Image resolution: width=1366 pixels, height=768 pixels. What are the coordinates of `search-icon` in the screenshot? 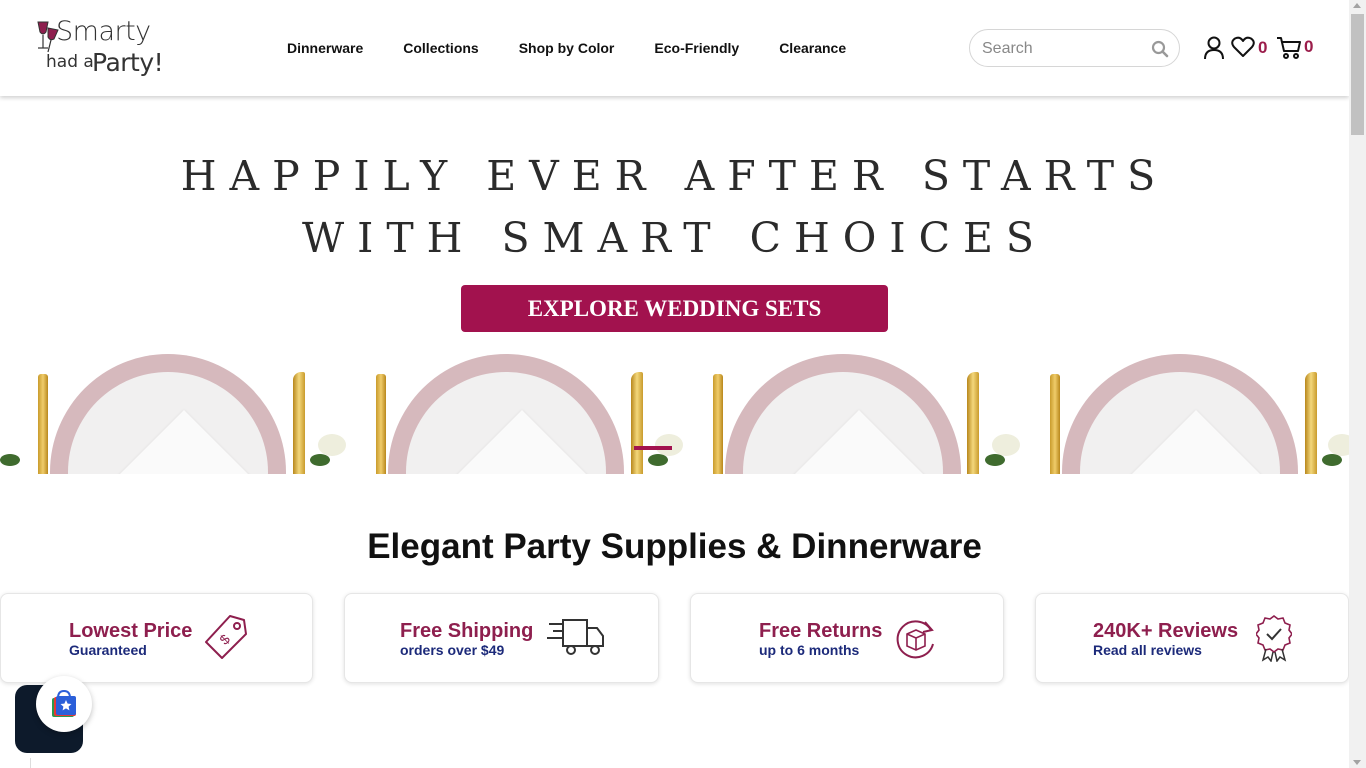 It's located at (1160, 49).